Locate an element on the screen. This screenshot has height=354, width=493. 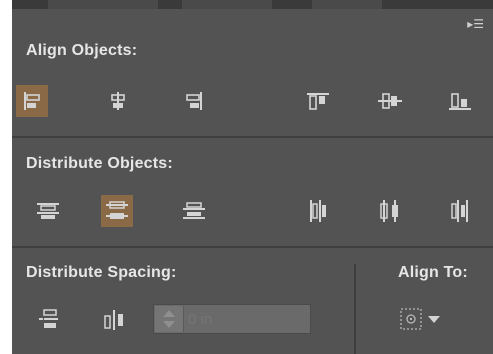
vertical-align-center-button is located at coordinates (390, 101).